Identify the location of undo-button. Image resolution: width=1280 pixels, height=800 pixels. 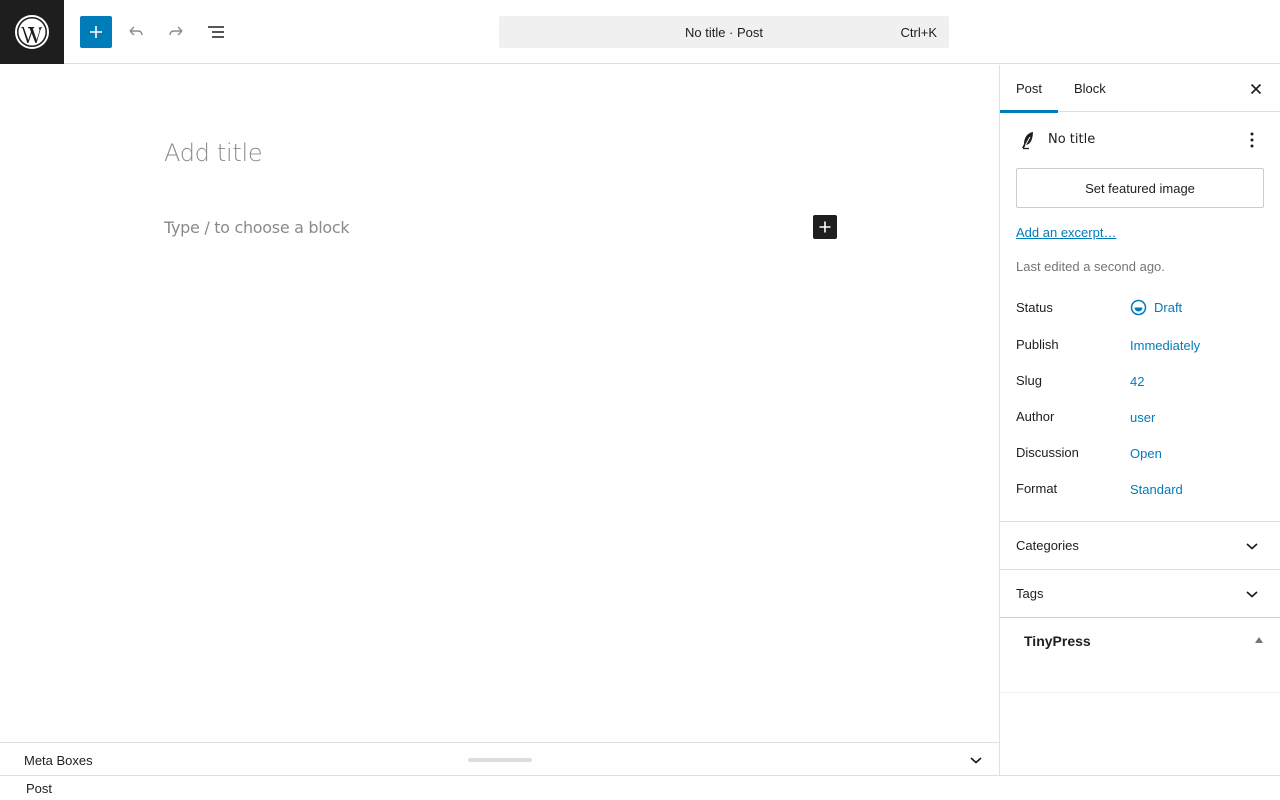
(136, 32).